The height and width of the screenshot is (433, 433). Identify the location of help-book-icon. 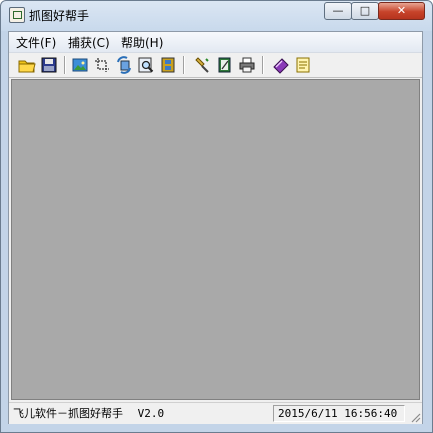
(281, 65).